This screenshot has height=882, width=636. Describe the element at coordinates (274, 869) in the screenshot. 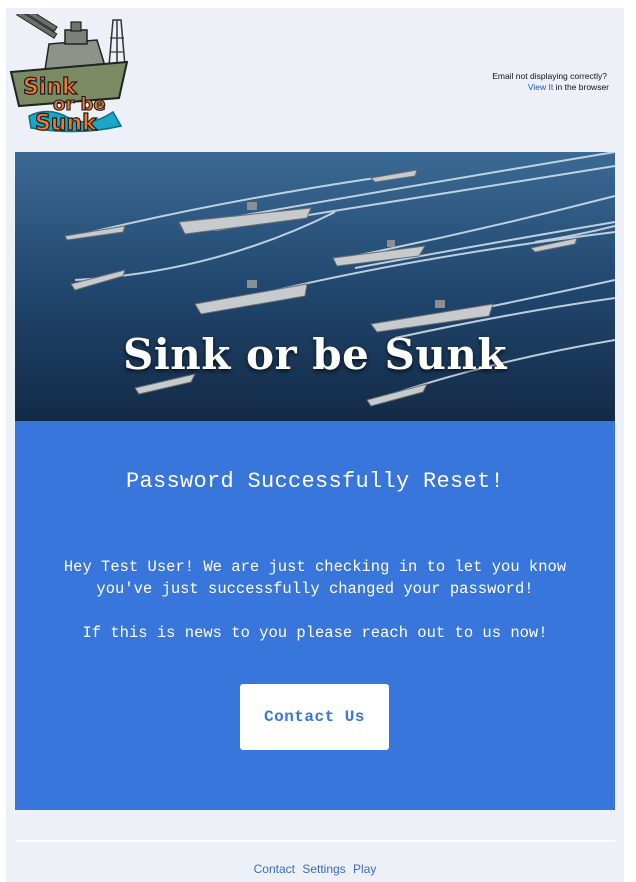

I see `footer-link-contact: Contact` at that location.